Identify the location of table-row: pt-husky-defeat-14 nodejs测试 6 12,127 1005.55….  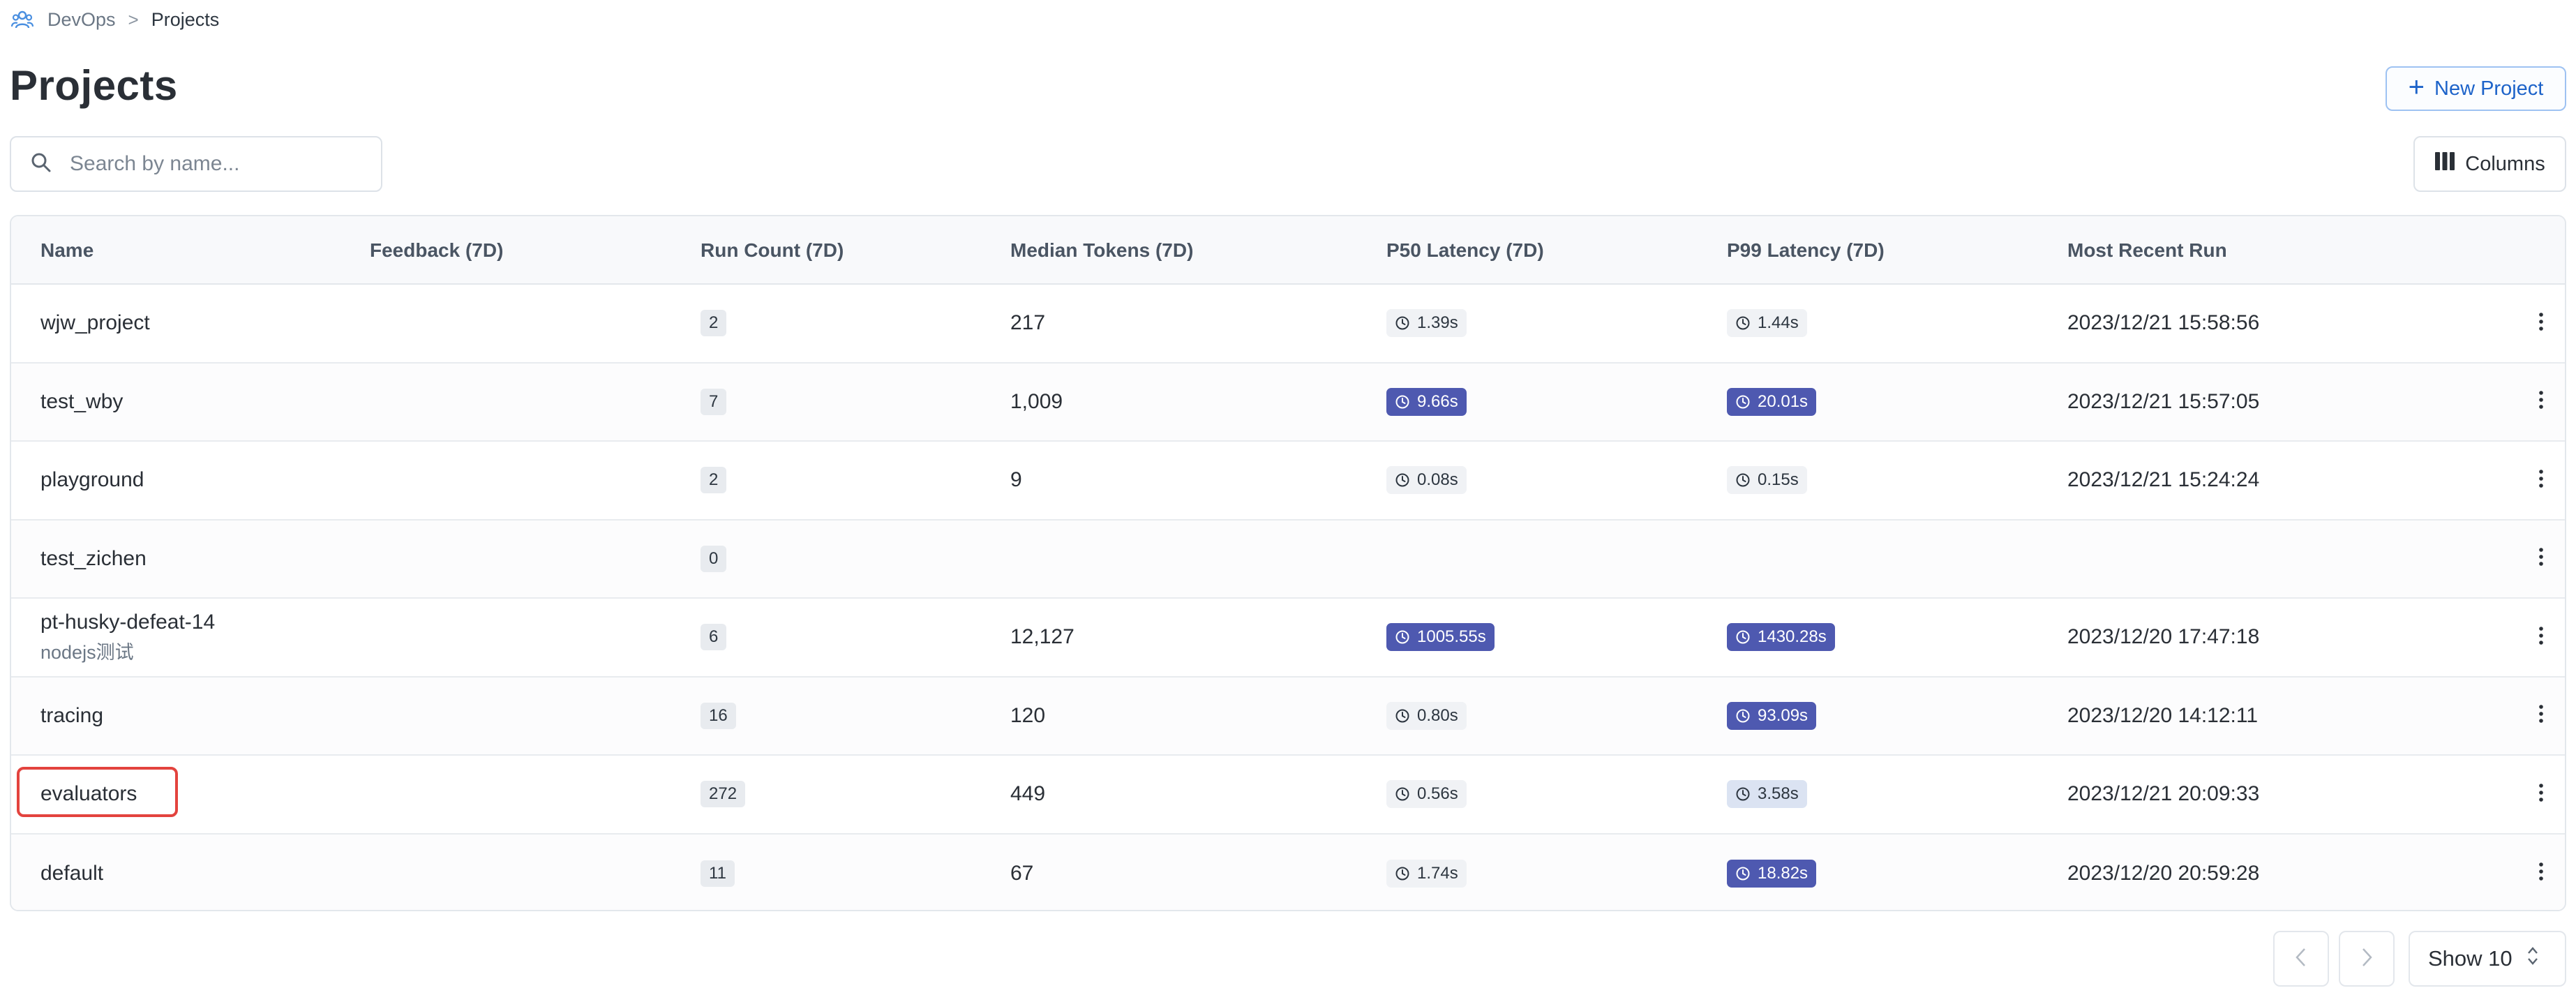
(1288, 638).